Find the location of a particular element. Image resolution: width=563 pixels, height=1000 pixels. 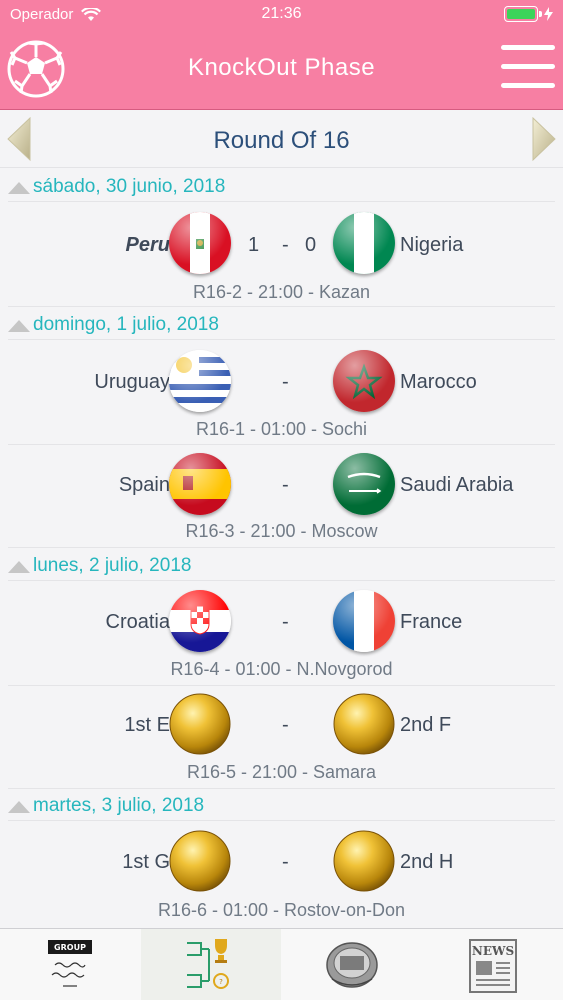

match-info: R16-3 - 21:00 - Moscow is located at coordinates (281, 531).